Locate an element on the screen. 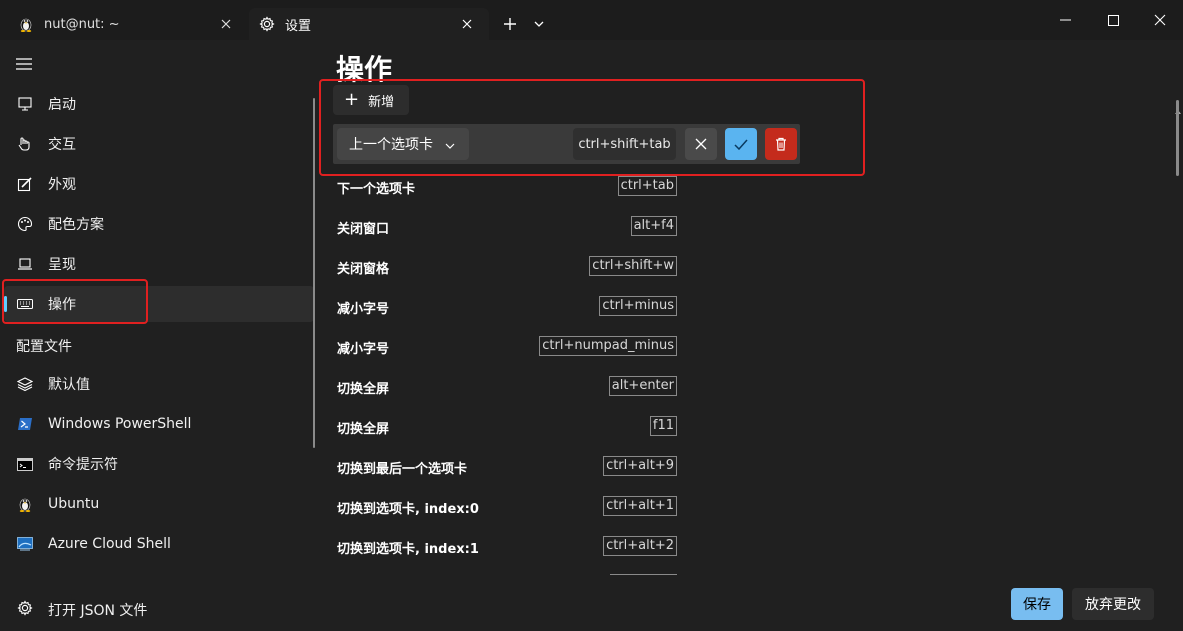  sidebar-item-startup: 启动 is located at coordinates (159, 104).